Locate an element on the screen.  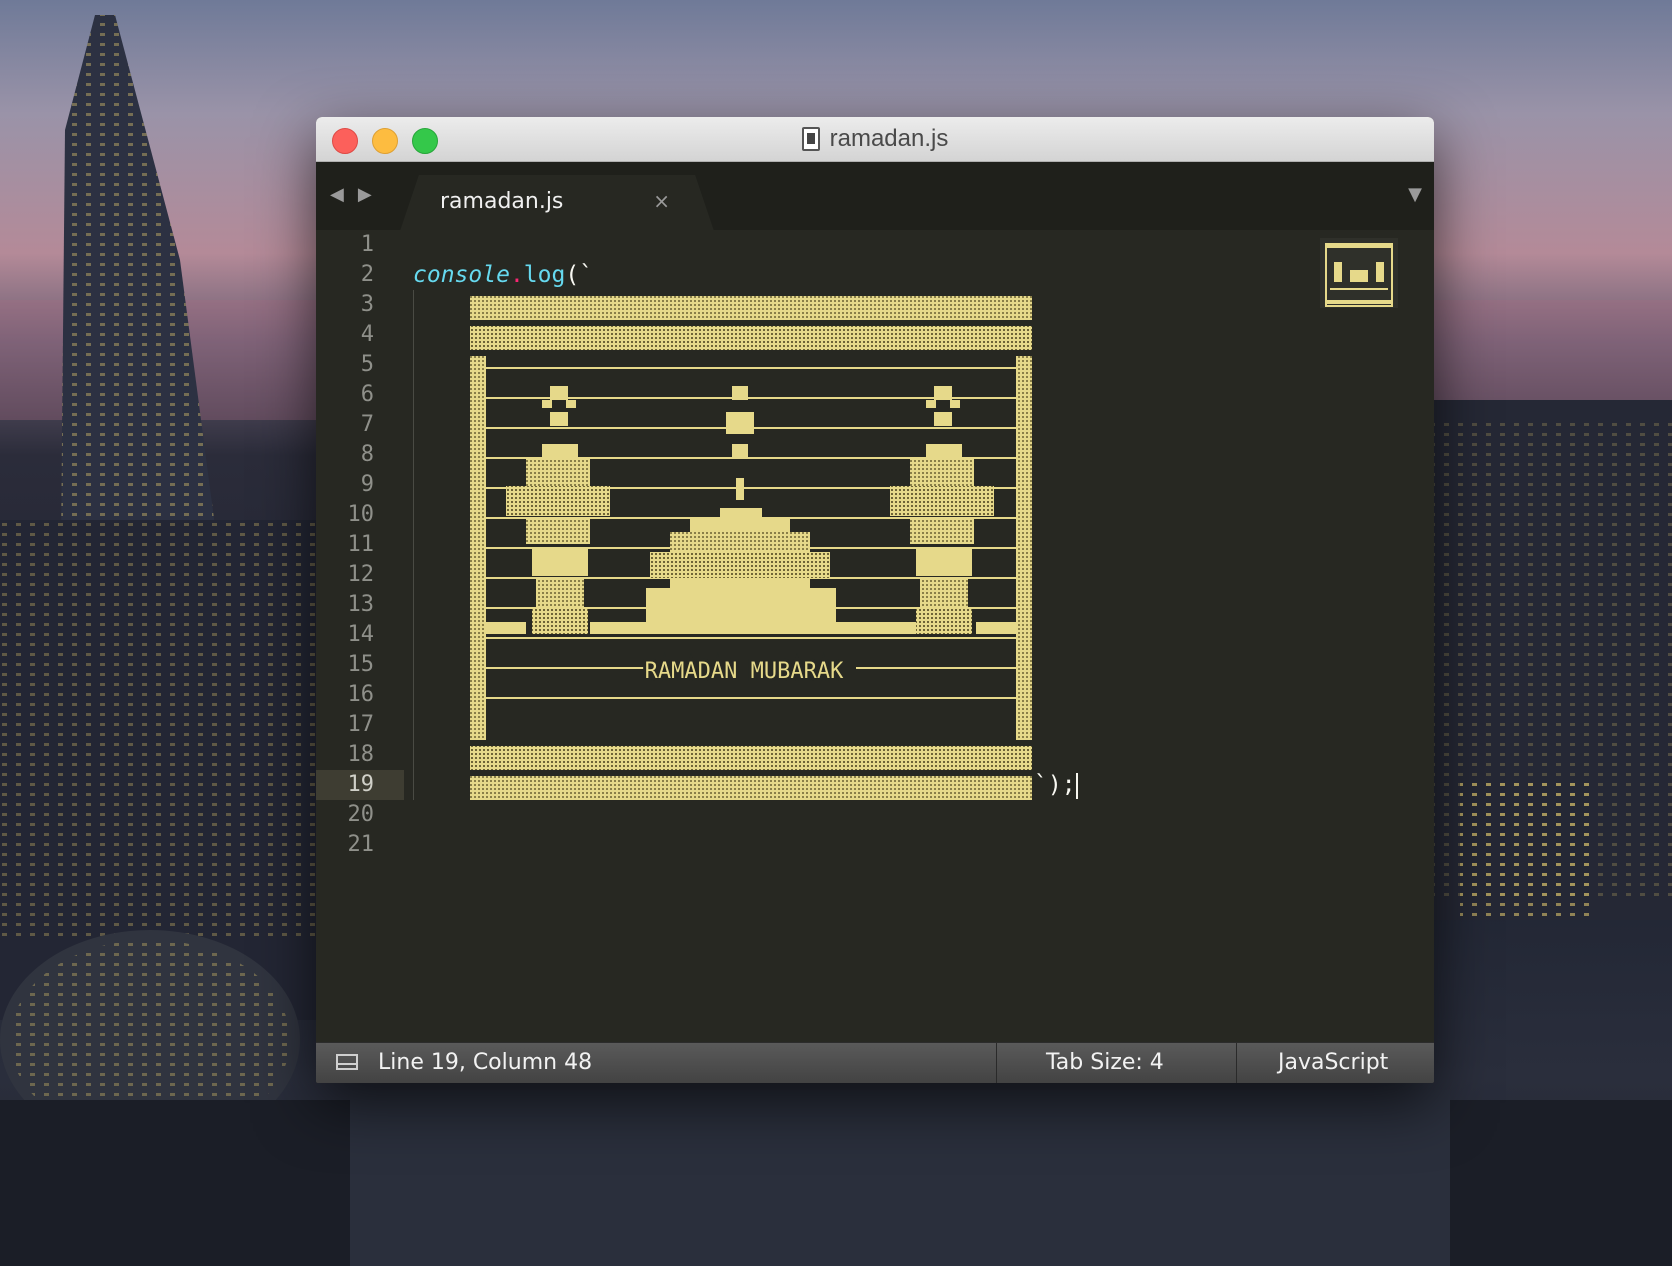
line-number: 14 is located at coordinates (361, 634).